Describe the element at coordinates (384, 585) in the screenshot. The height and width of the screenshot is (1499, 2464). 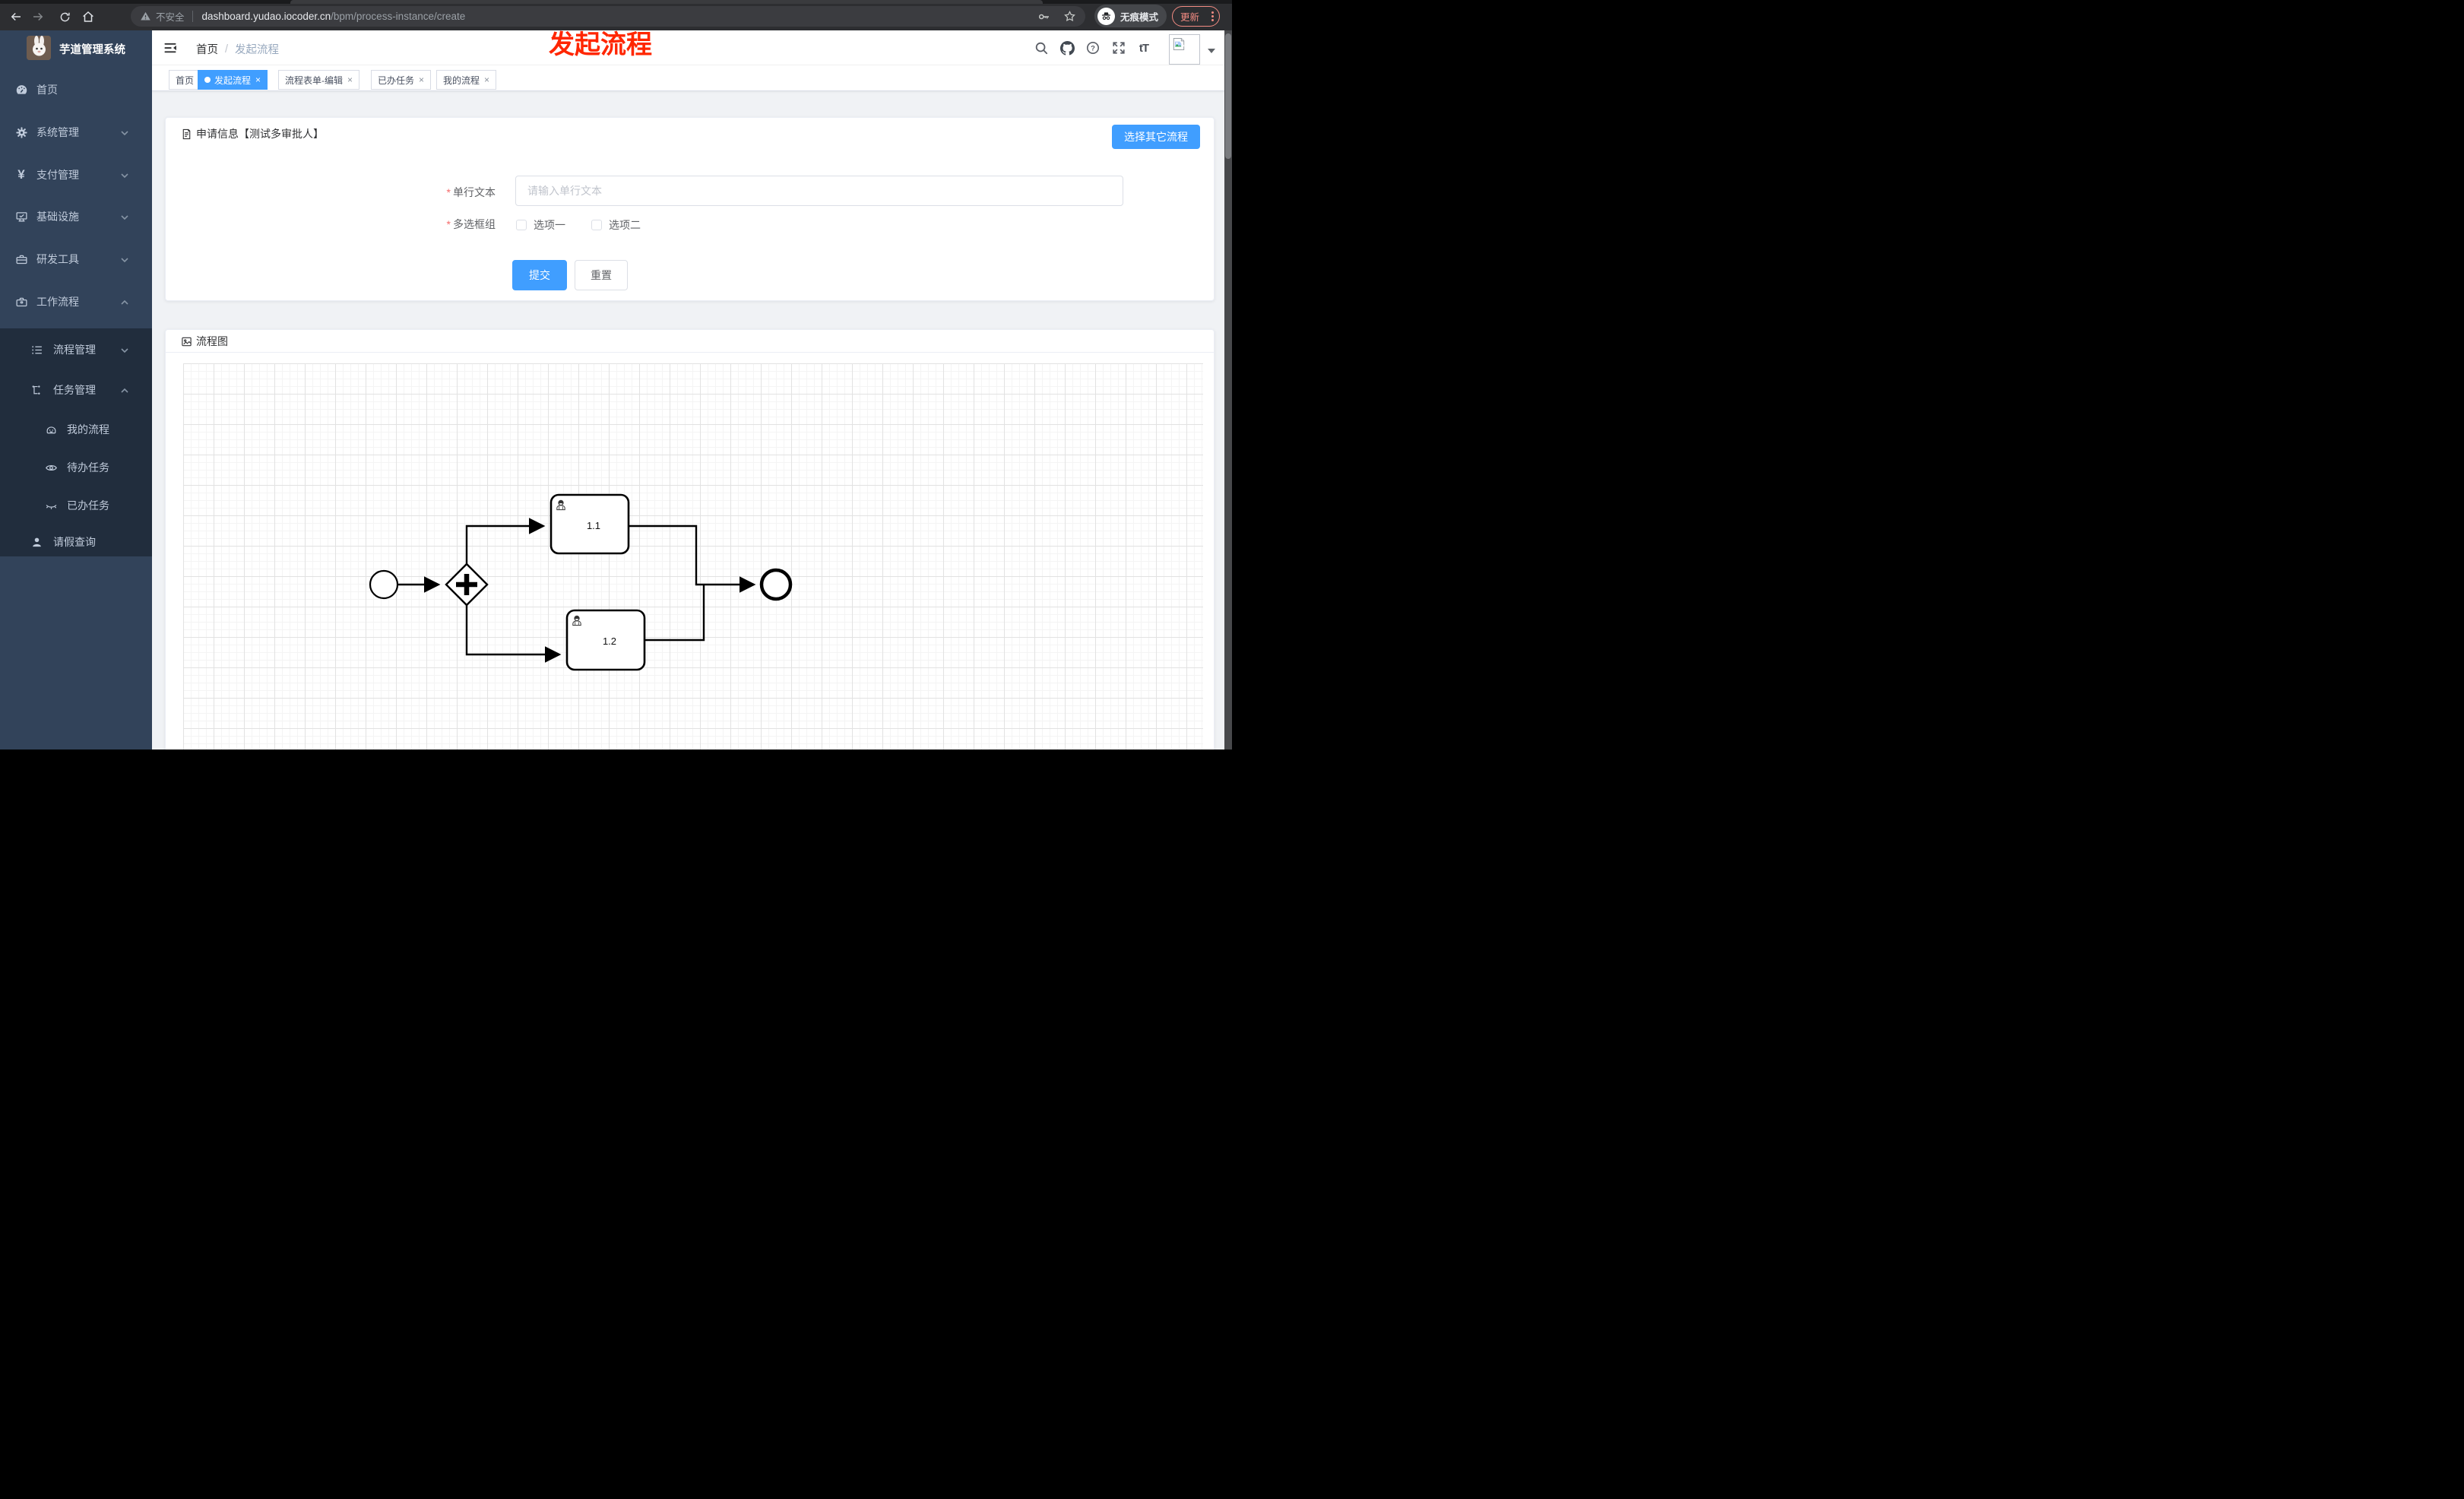
I see `start-event` at that location.